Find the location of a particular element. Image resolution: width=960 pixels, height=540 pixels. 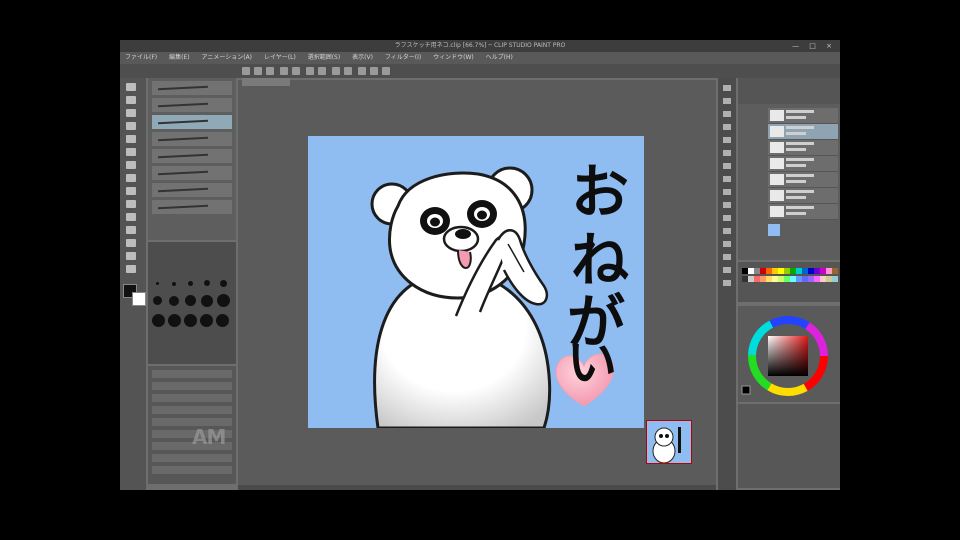

redo-icon is located at coordinates (296, 71).